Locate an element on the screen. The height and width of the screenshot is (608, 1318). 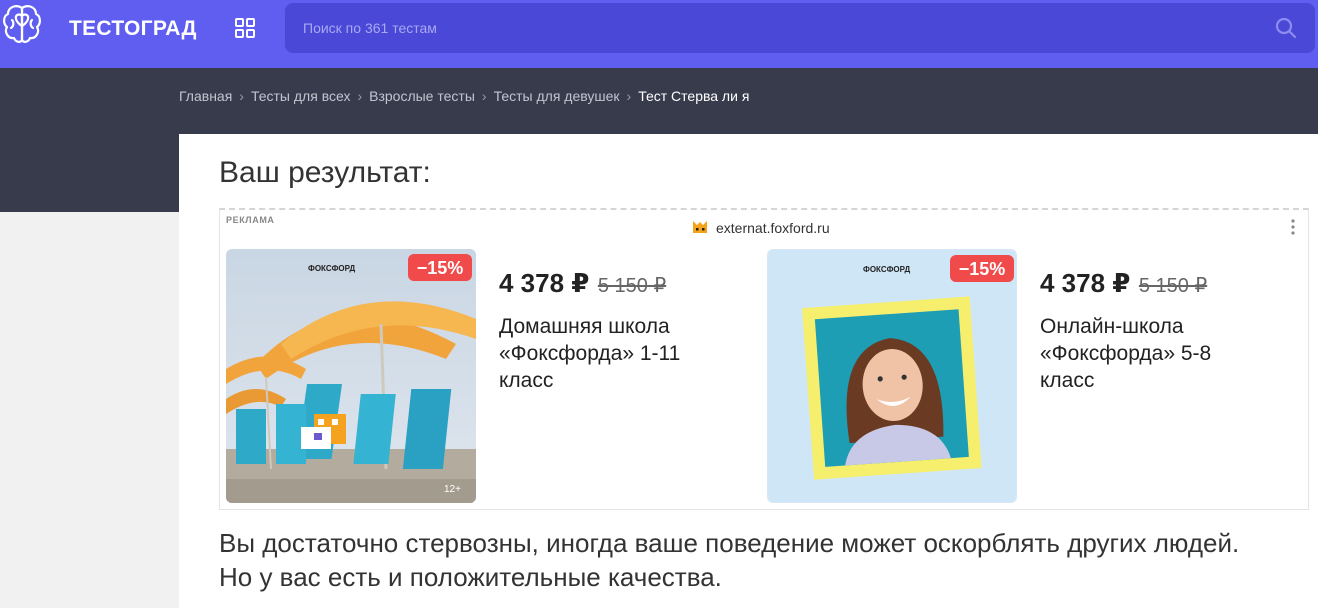
product-2-old-price: 5 150 ₽ is located at coordinates (1173, 286).